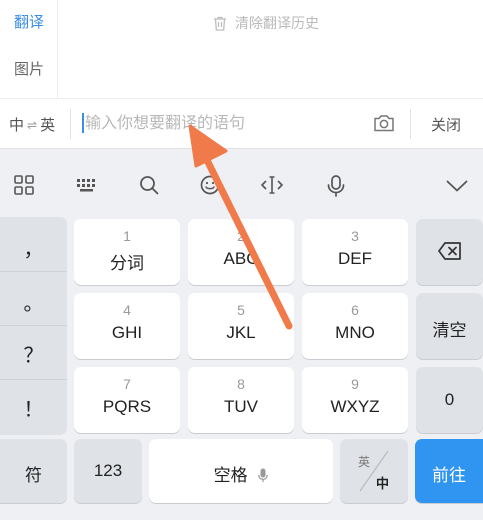 Image resolution: width=483 pixels, height=520 pixels. Describe the element at coordinates (355, 258) in the screenshot. I see `key-label: DEF` at that location.